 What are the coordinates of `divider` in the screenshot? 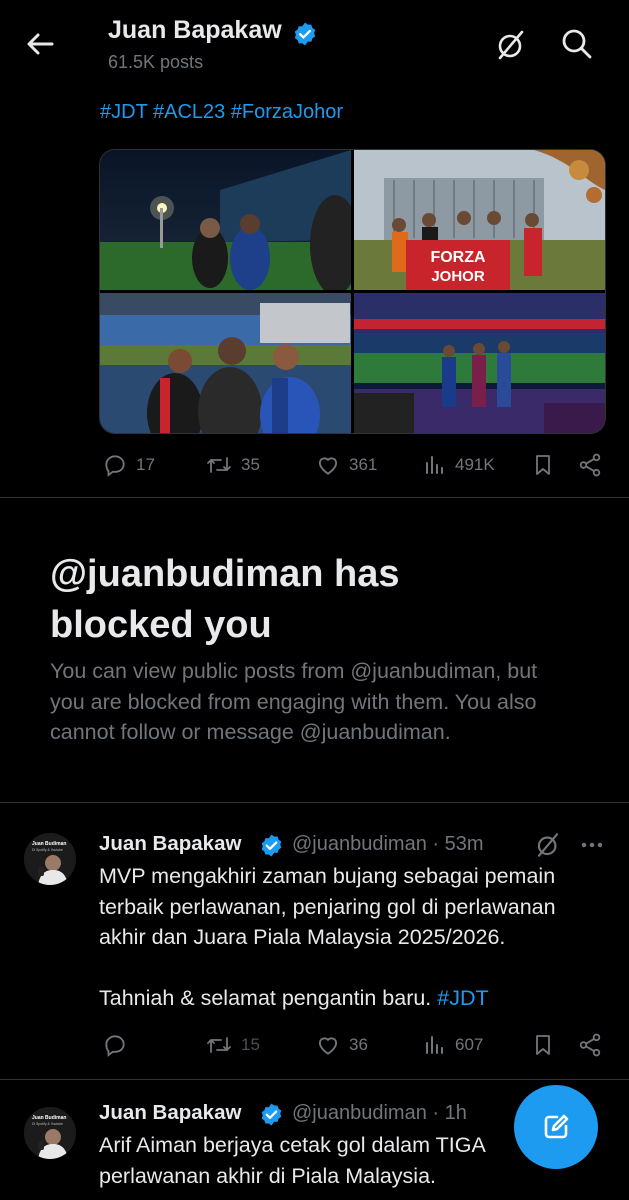 It's located at (314, 497).